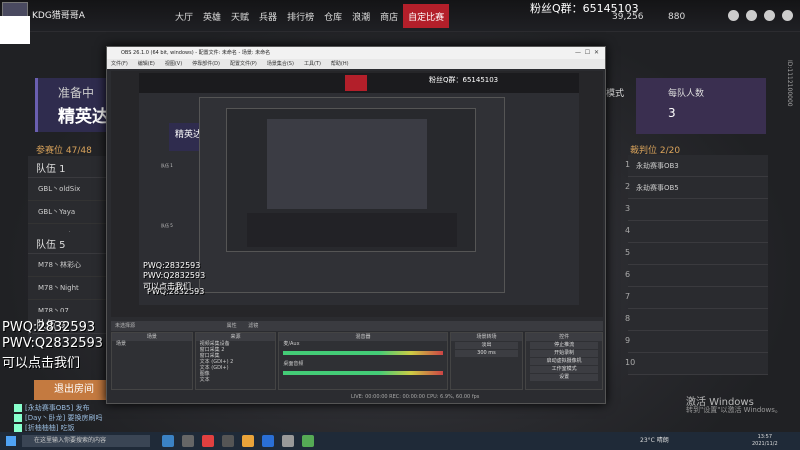 This screenshot has height=450, width=800. Describe the element at coordinates (564, 377) in the screenshot. I see `settings-button: 设置` at that location.